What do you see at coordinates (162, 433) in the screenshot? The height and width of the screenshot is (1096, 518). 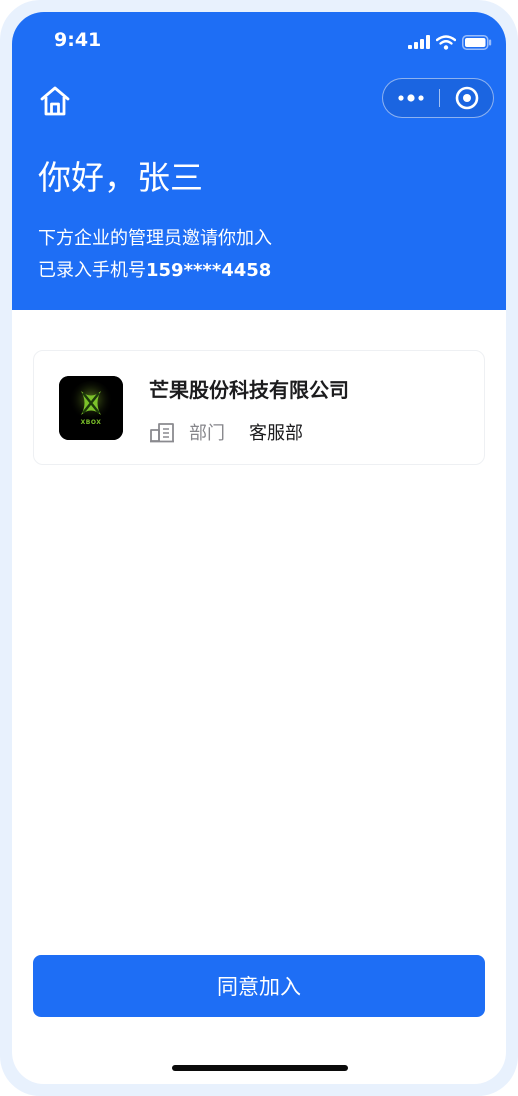 I see `department-icon` at bounding box center [162, 433].